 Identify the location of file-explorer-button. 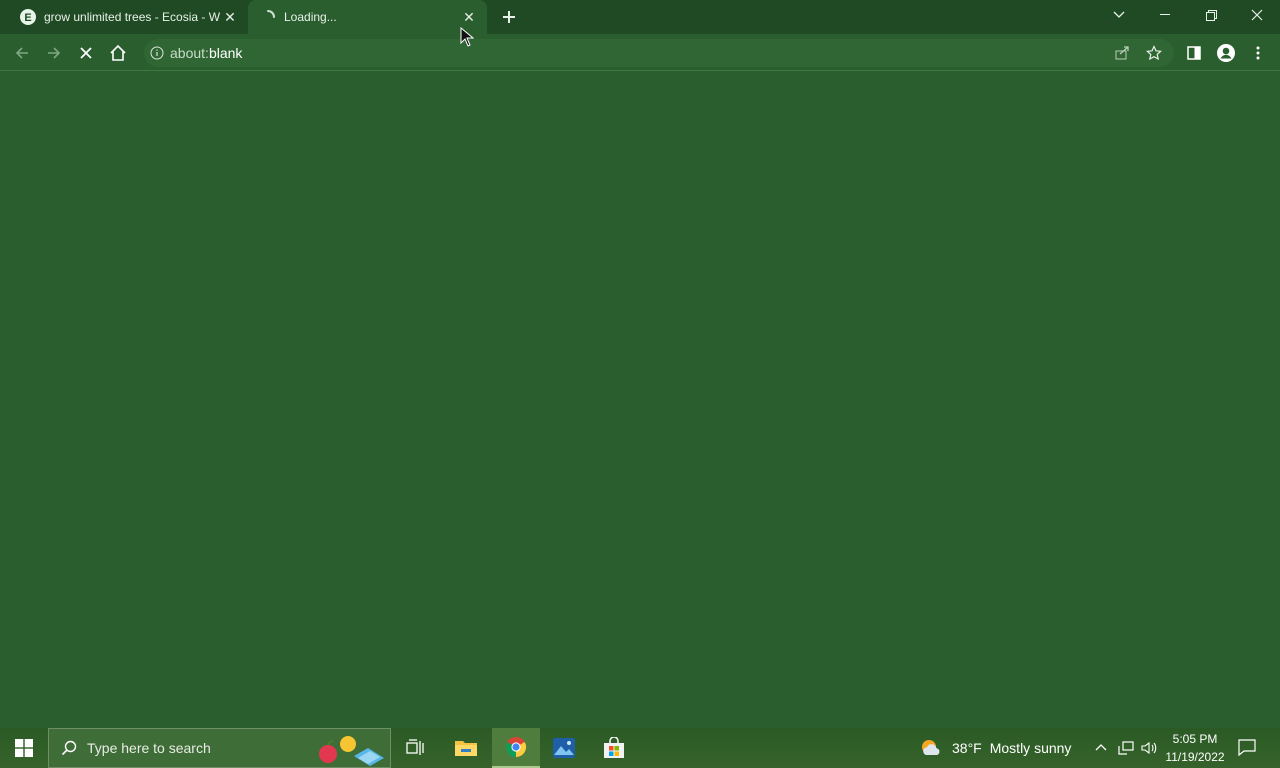
(466, 748).